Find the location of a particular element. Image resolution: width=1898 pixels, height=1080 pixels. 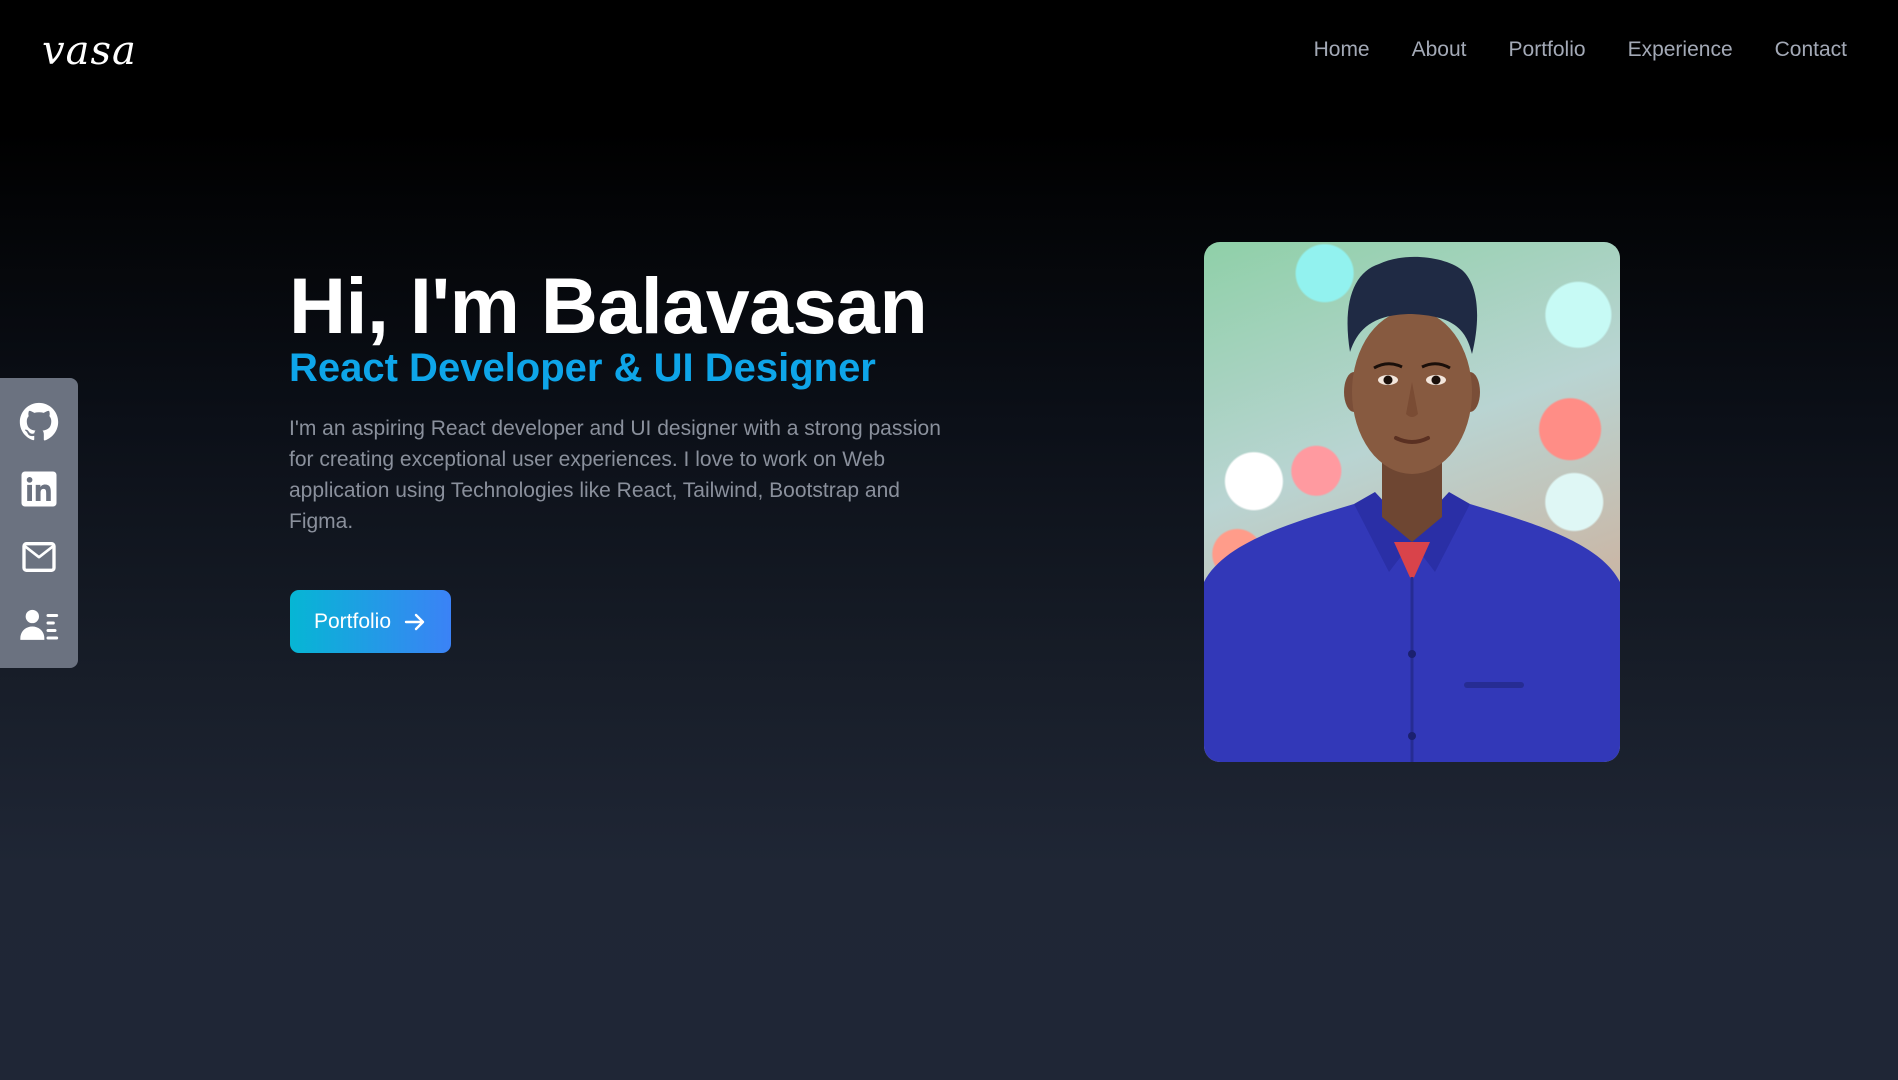

hero-subtitle: React Developer & UI Designer is located at coordinates (582, 368).